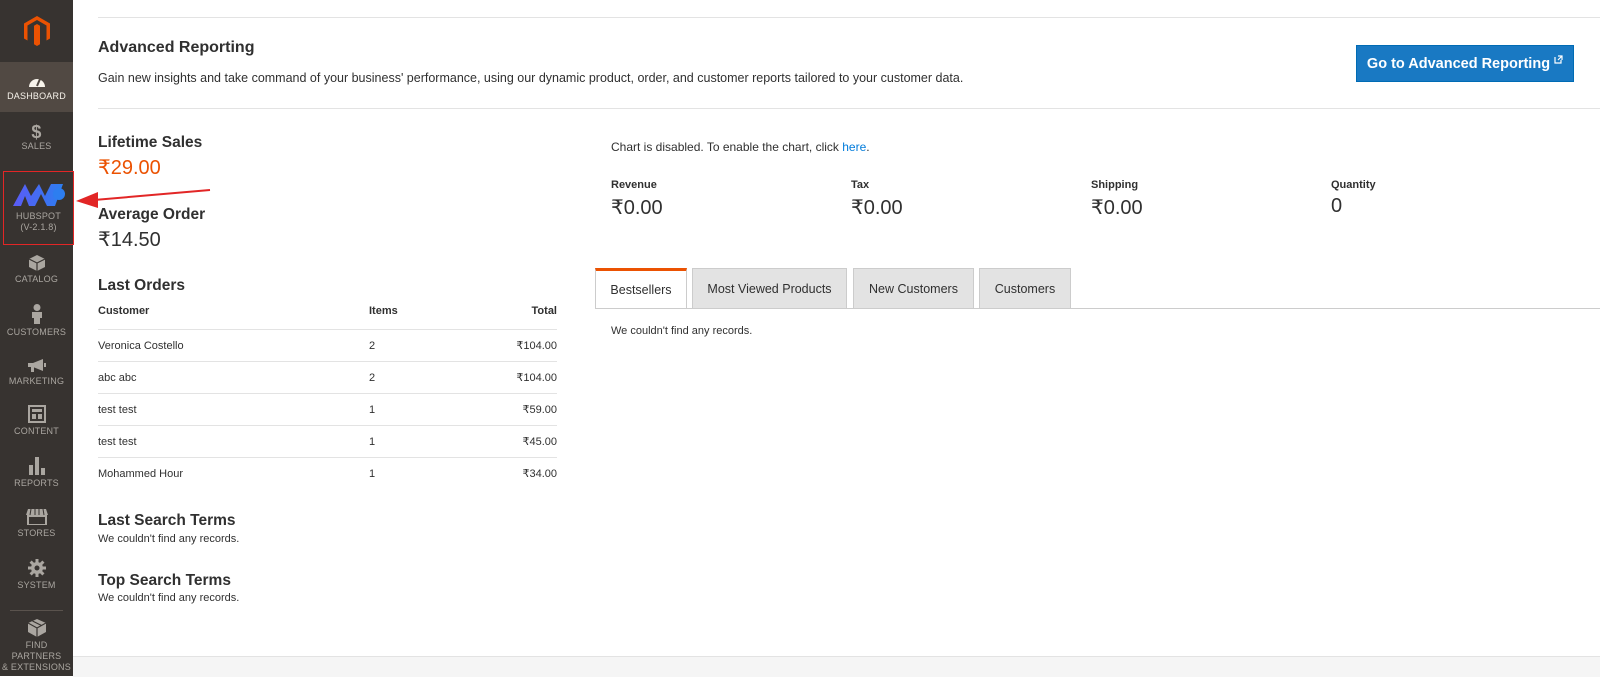  I want to click on dashboard-icon, so click(37, 80).